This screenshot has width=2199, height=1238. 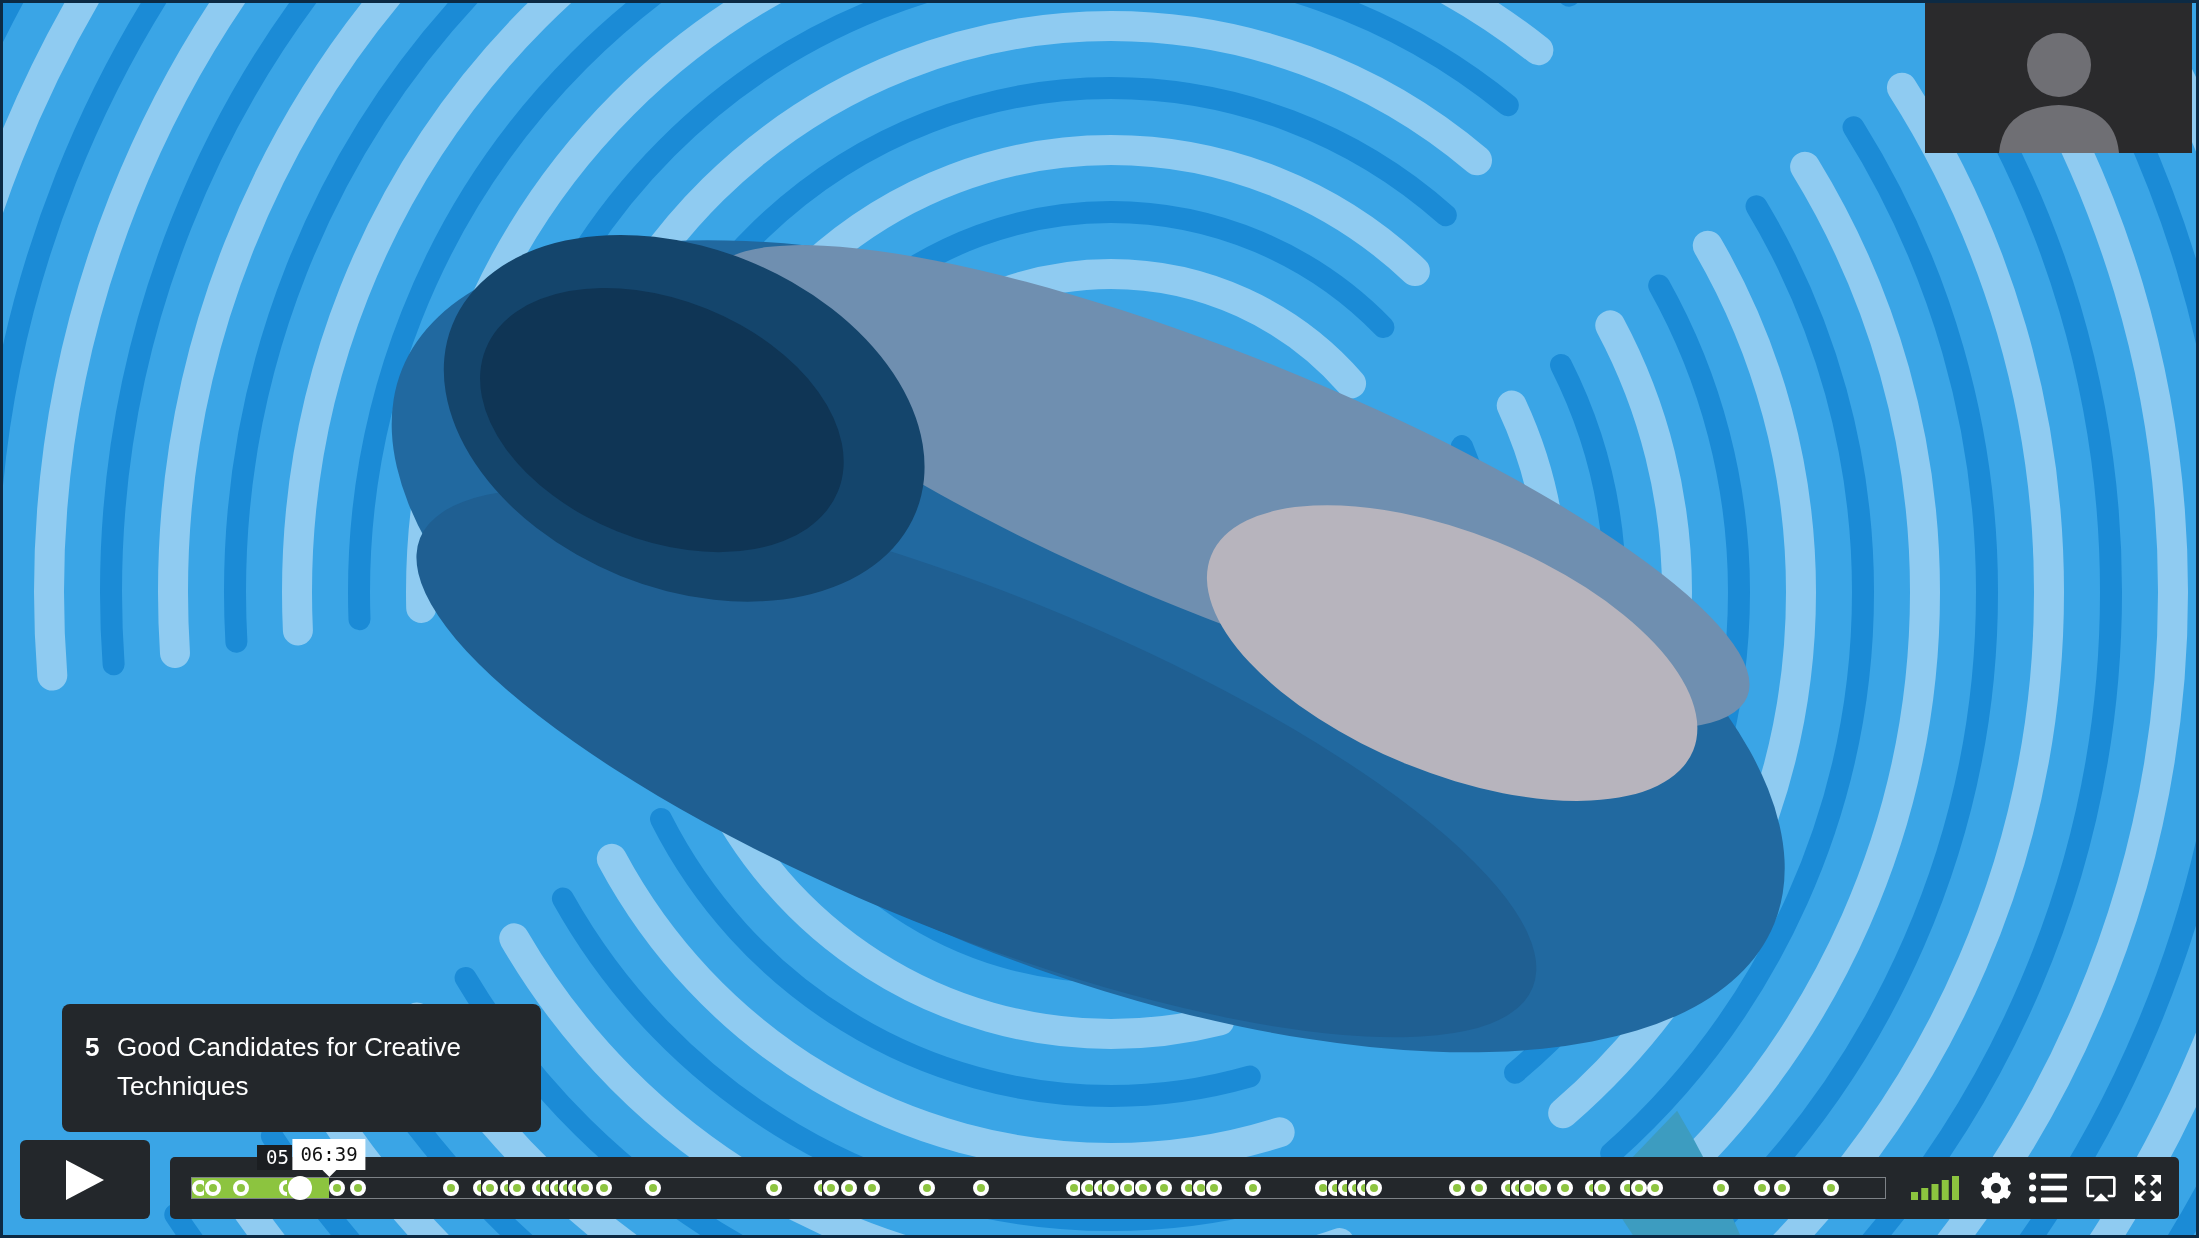 I want to click on chapters-button, so click(x=2048, y=1188).